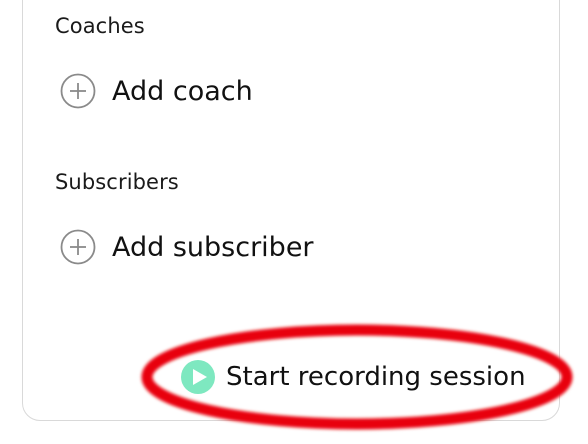 The image size is (588, 444). I want to click on start-recording-label: Start recording session, so click(376, 377).